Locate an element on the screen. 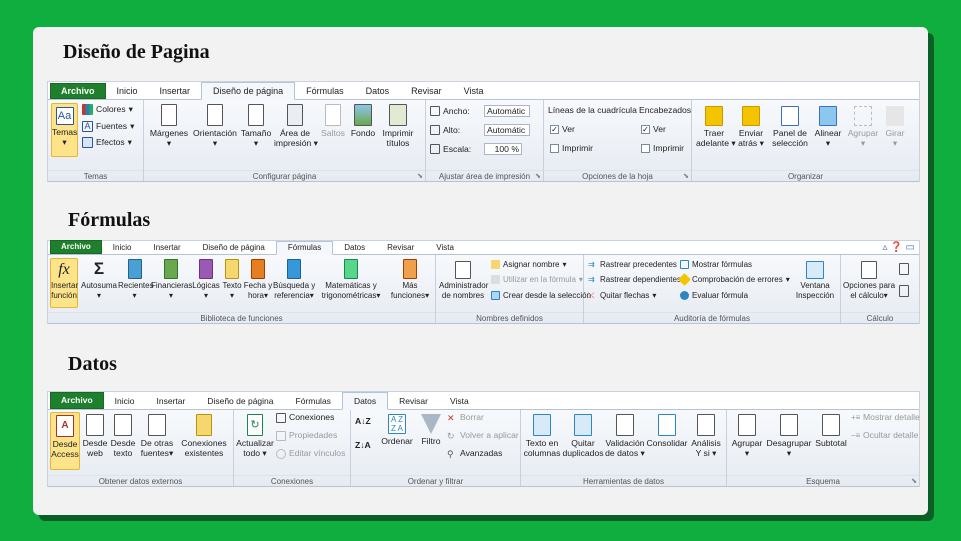 The image size is (961, 541). fuentes-button: A Fuentes ▾ is located at coordinates (108, 126).